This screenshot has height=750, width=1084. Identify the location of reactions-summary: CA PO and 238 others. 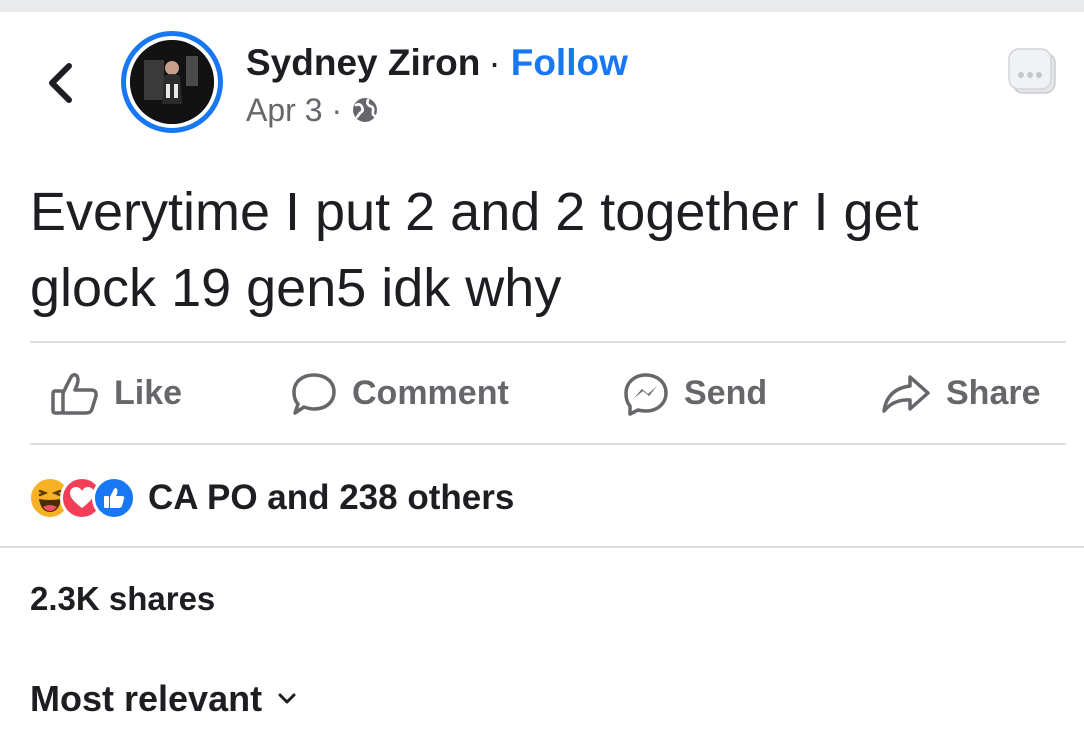
(271, 498).